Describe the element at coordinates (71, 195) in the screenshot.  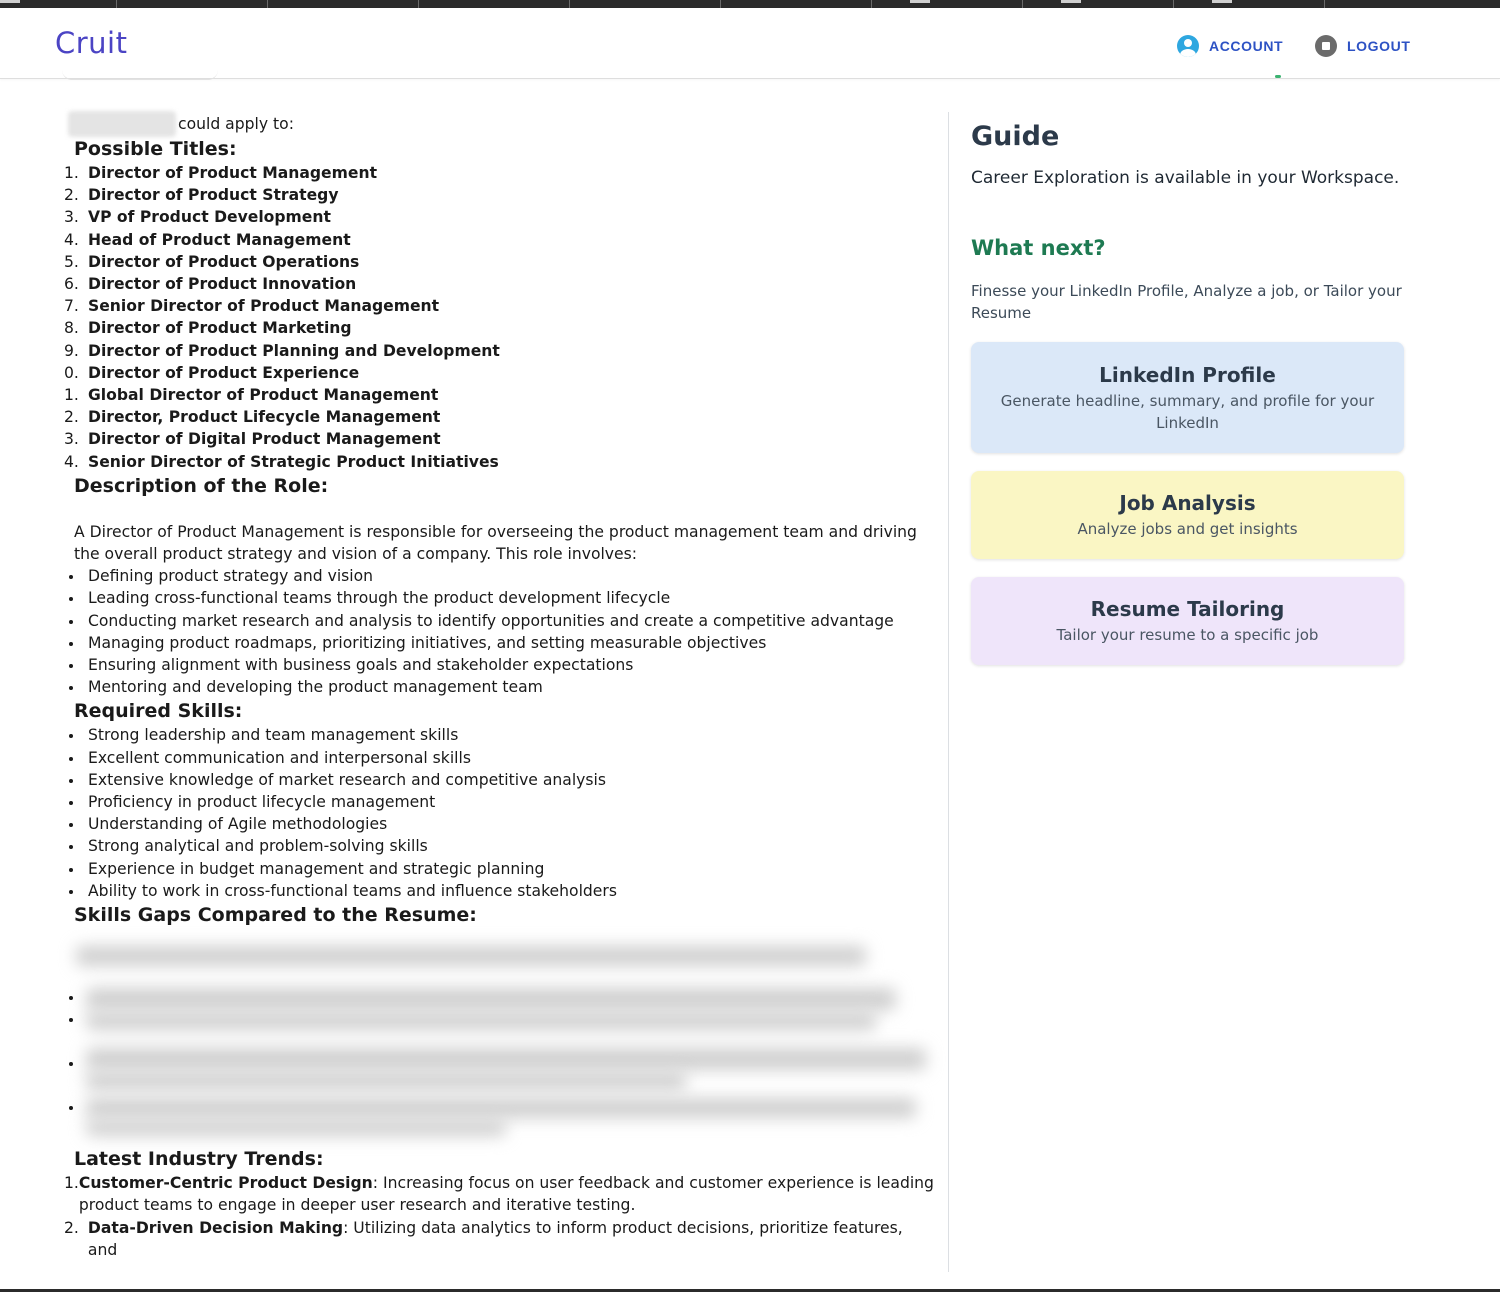
I see `title-number: 2.` at that location.